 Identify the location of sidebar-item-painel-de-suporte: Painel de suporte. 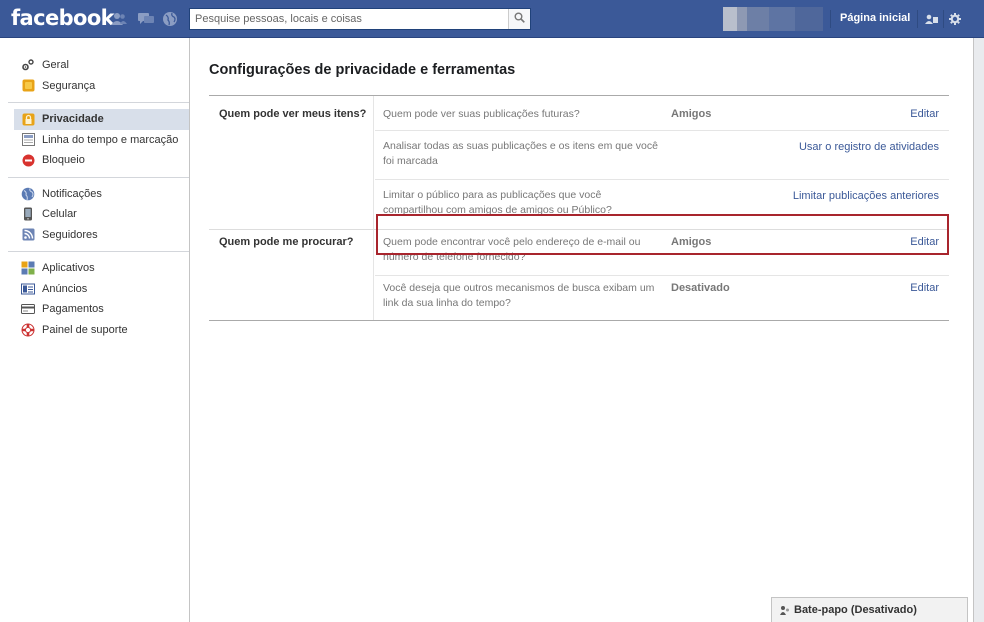
(94, 330).